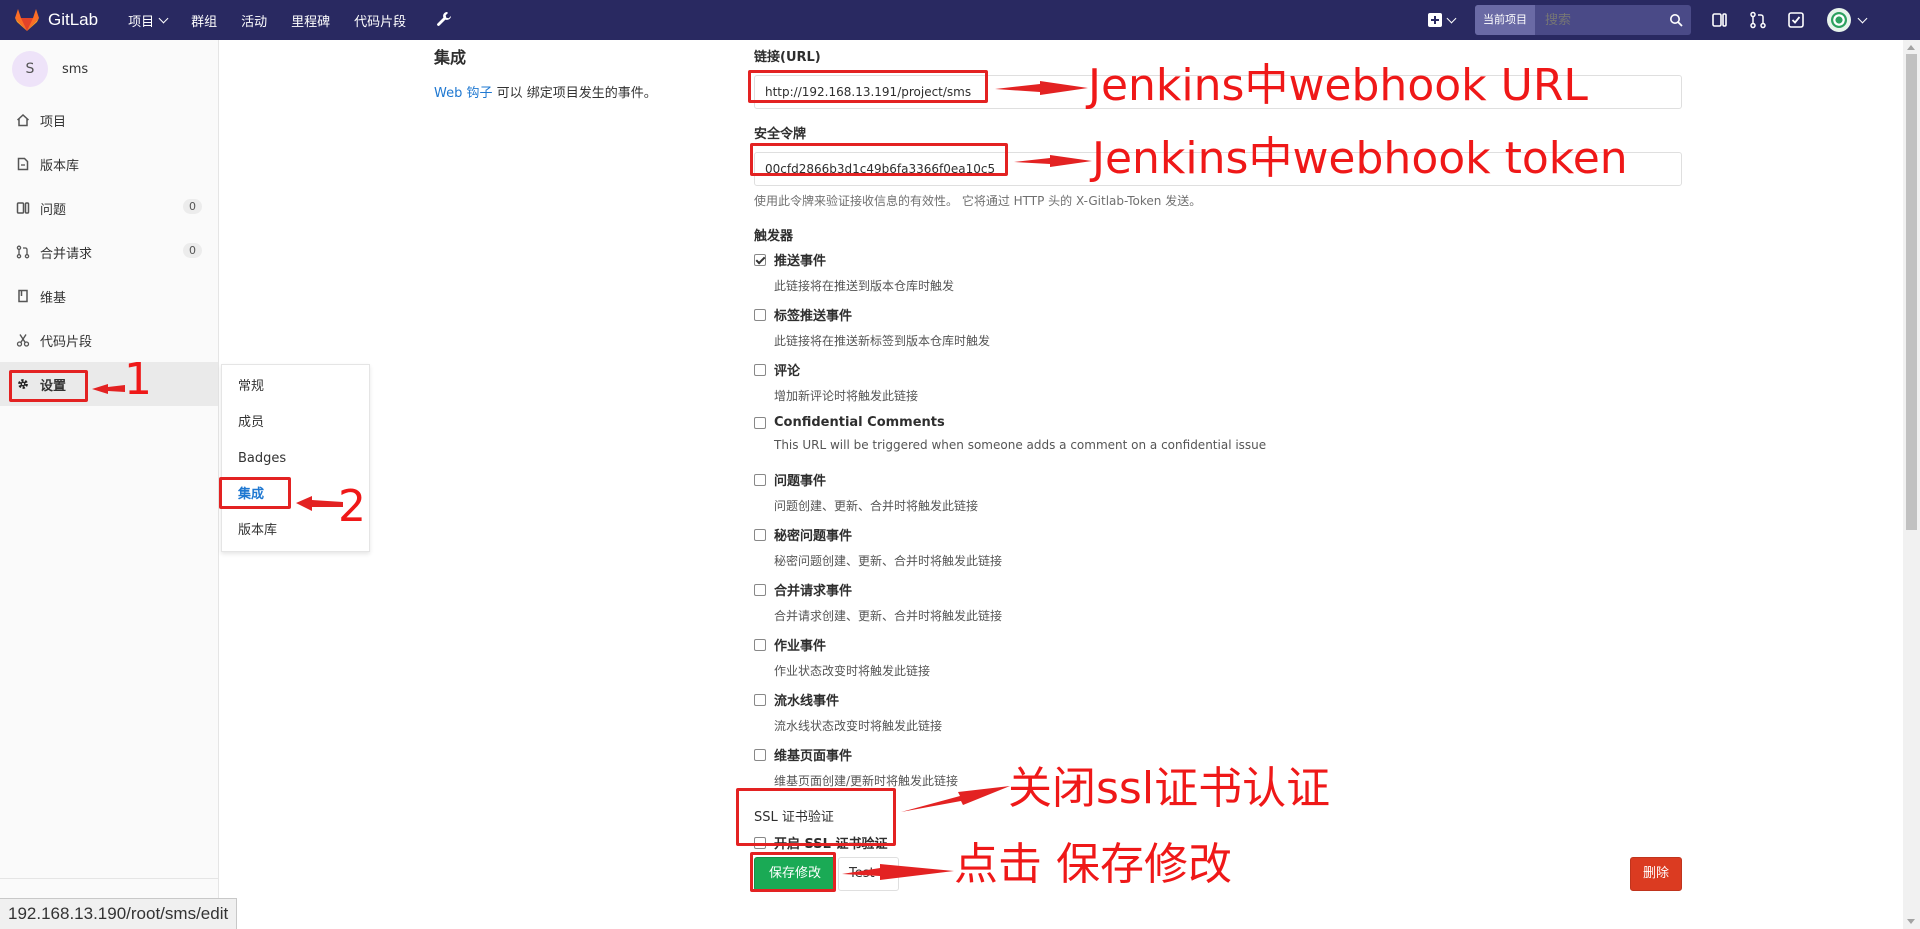  What do you see at coordinates (1219, 387) in the screenshot?
I see `trigger-item: 评论 增加新评论时将触发此链接` at bounding box center [1219, 387].